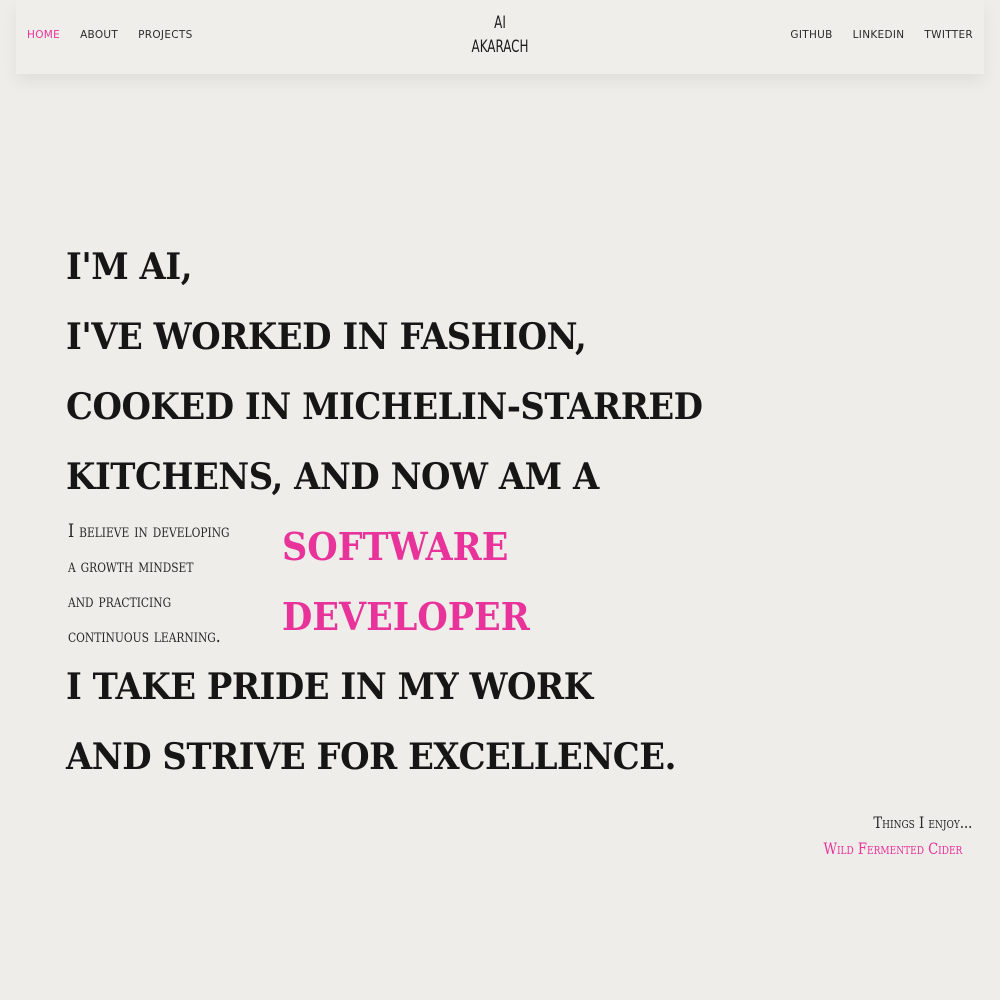 The width and height of the screenshot is (1000, 1000). I want to click on brand-last-name: AKARACH, so click(500, 47).